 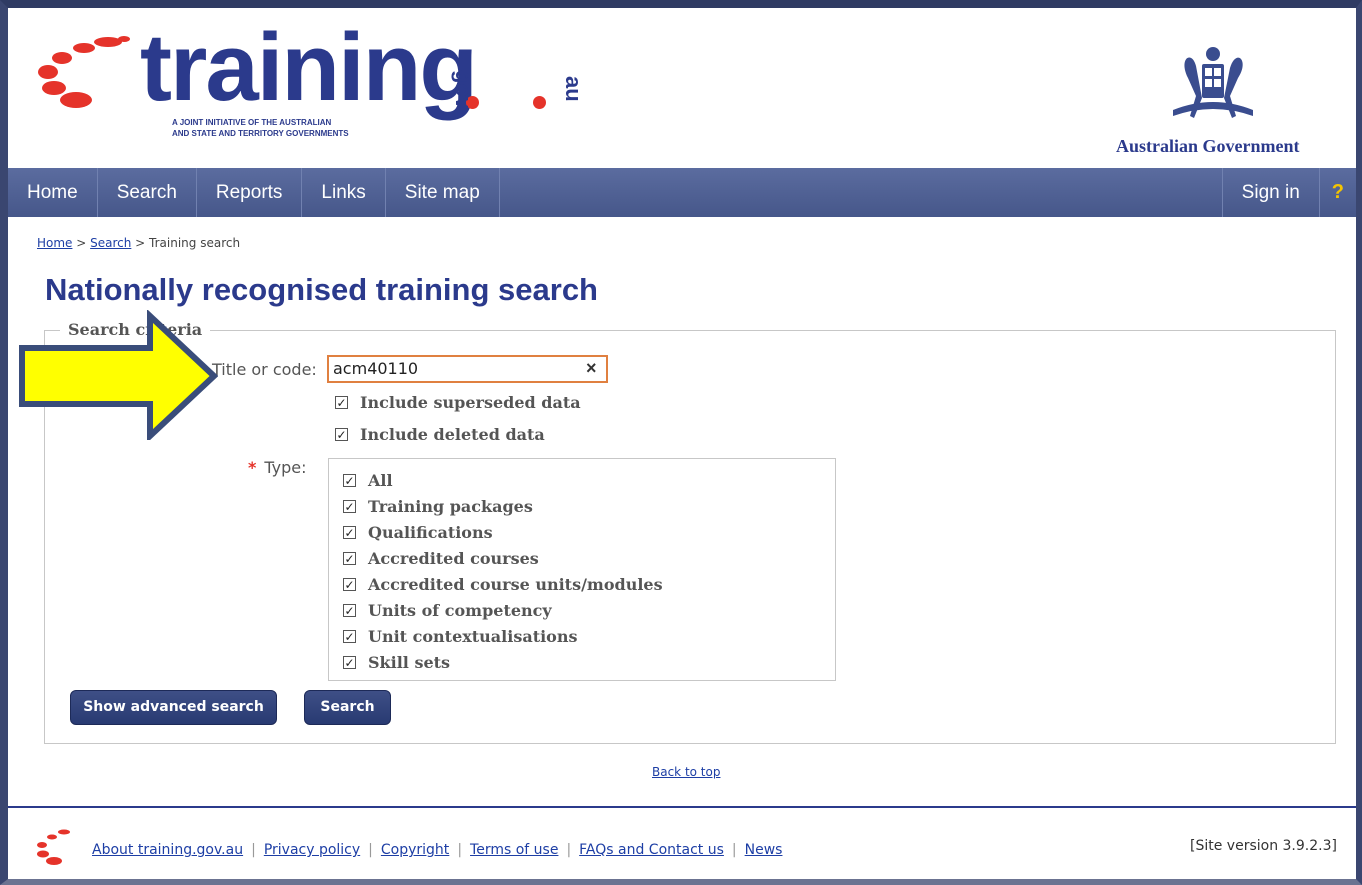 I want to click on search-button: Search, so click(x=347, y=707).